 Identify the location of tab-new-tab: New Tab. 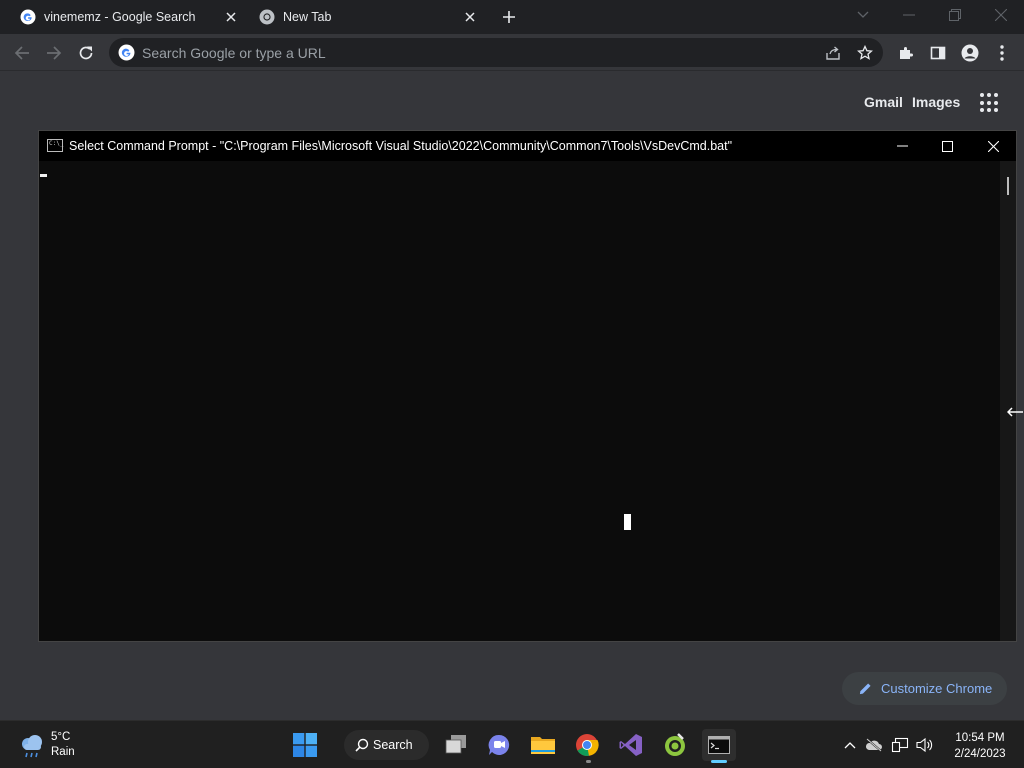
(371, 17).